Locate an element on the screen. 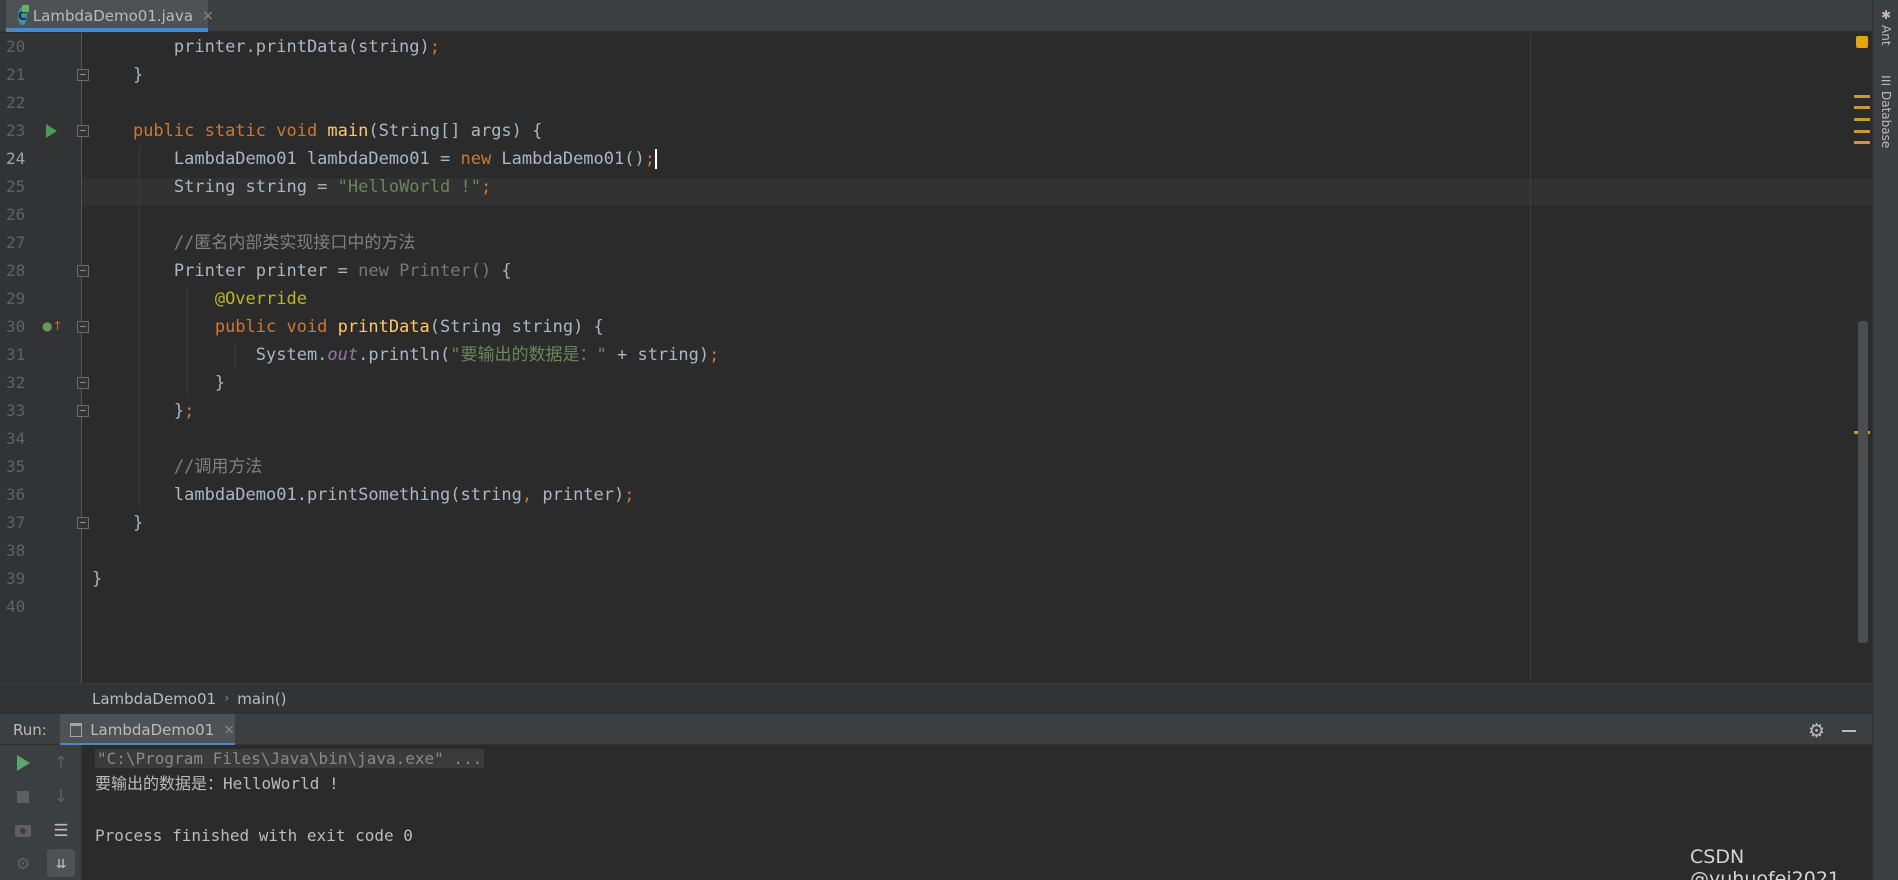 Image resolution: width=1898 pixels, height=880 pixels. code-token: //调用方法 is located at coordinates (218, 467).